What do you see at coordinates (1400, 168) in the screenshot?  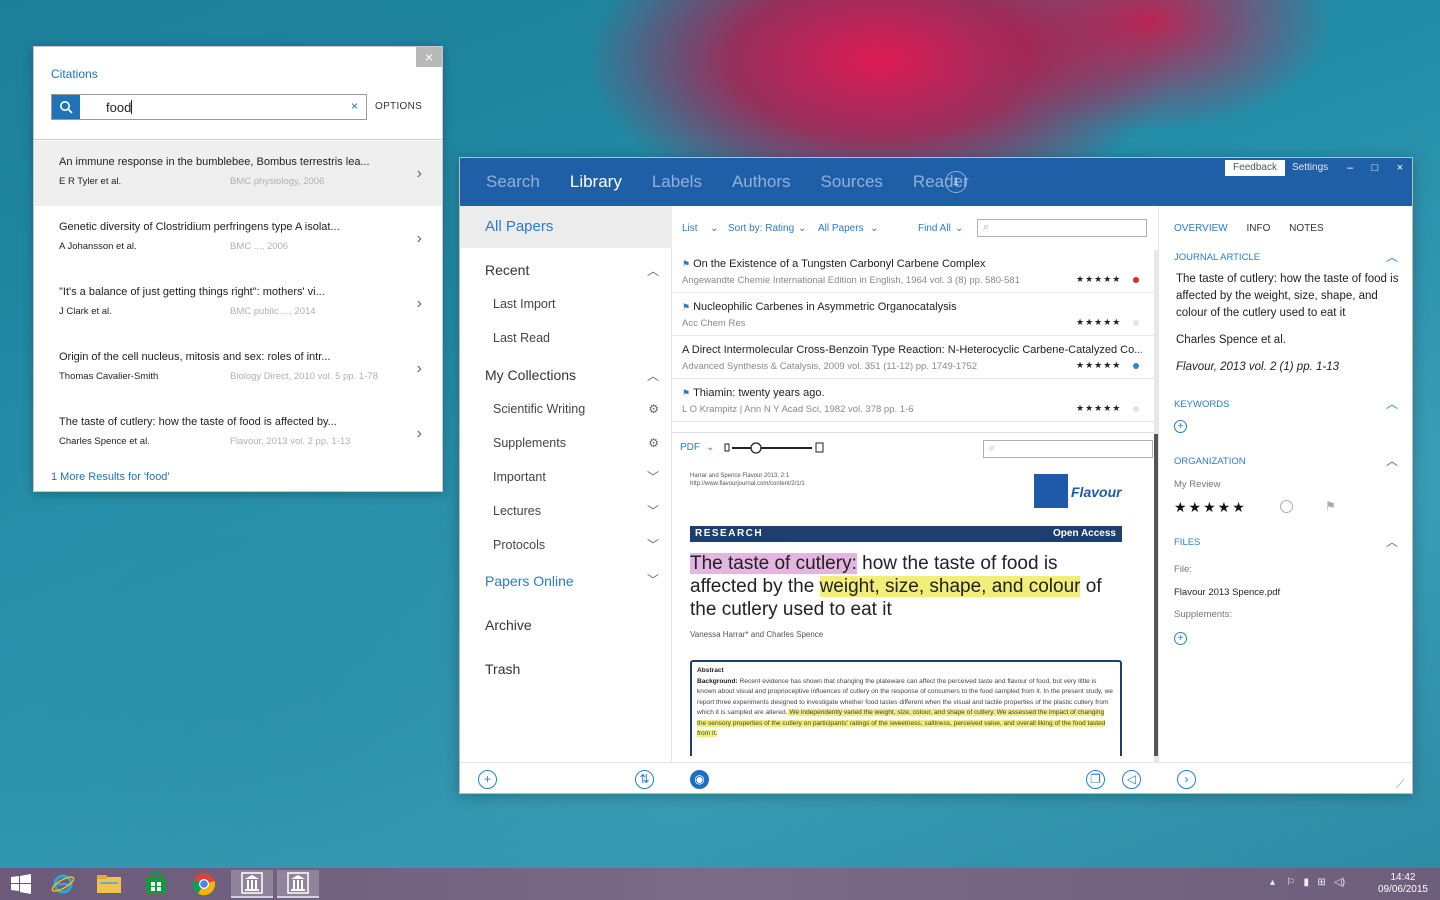 I see `close-button: ×` at bounding box center [1400, 168].